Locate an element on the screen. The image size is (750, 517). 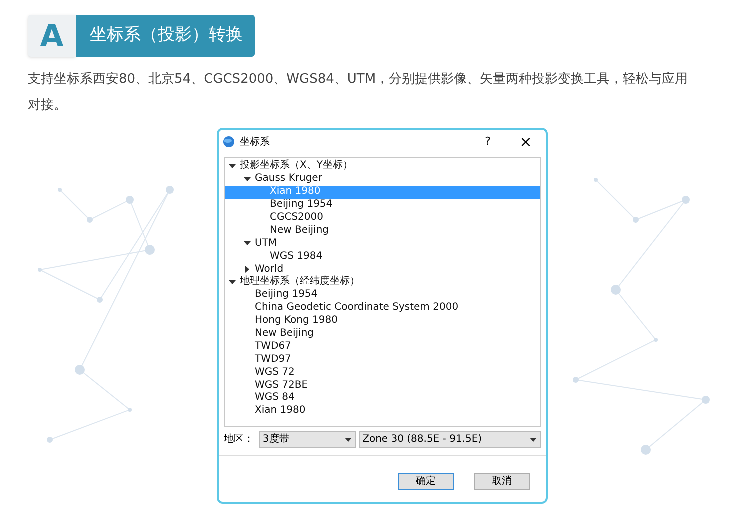
collapsed-arrow-icon is located at coordinates (247, 270).